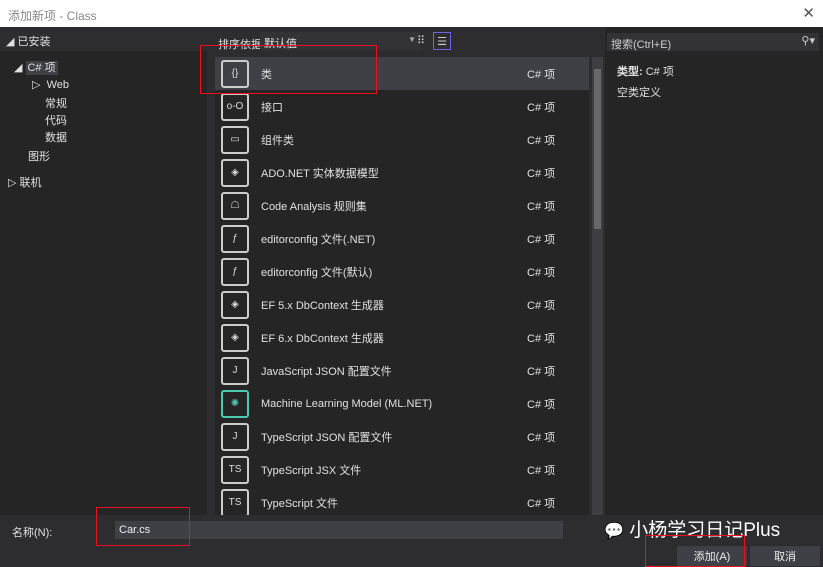 The height and width of the screenshot is (567, 823). Describe the element at coordinates (411, 13) in the screenshot. I see `title-bar: 添加新项 - Class ✕` at that location.